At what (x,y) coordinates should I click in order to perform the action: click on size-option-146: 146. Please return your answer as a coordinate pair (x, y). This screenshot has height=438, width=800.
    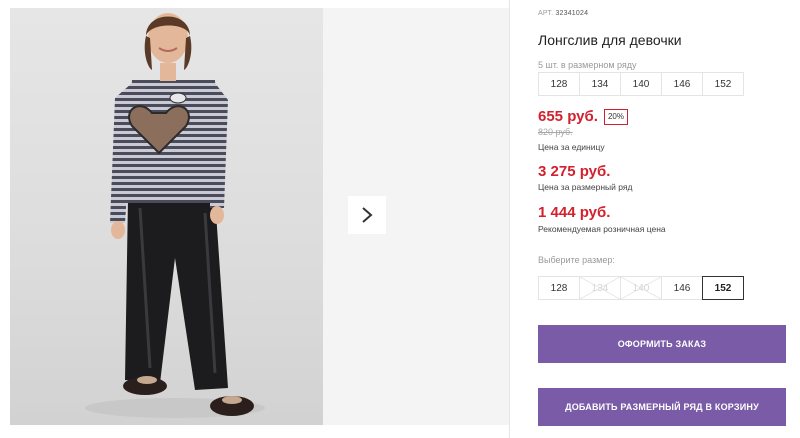
    Looking at the image, I should click on (682, 288).